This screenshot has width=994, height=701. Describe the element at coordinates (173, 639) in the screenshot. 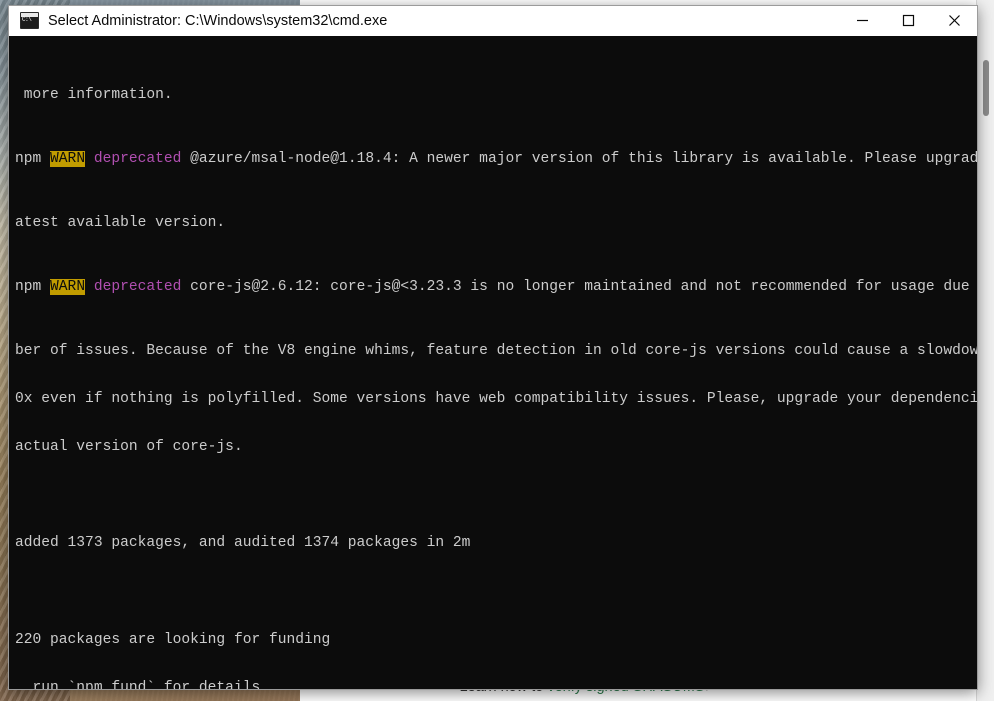

I see `console-line: 220 packages are looking for funding` at that location.